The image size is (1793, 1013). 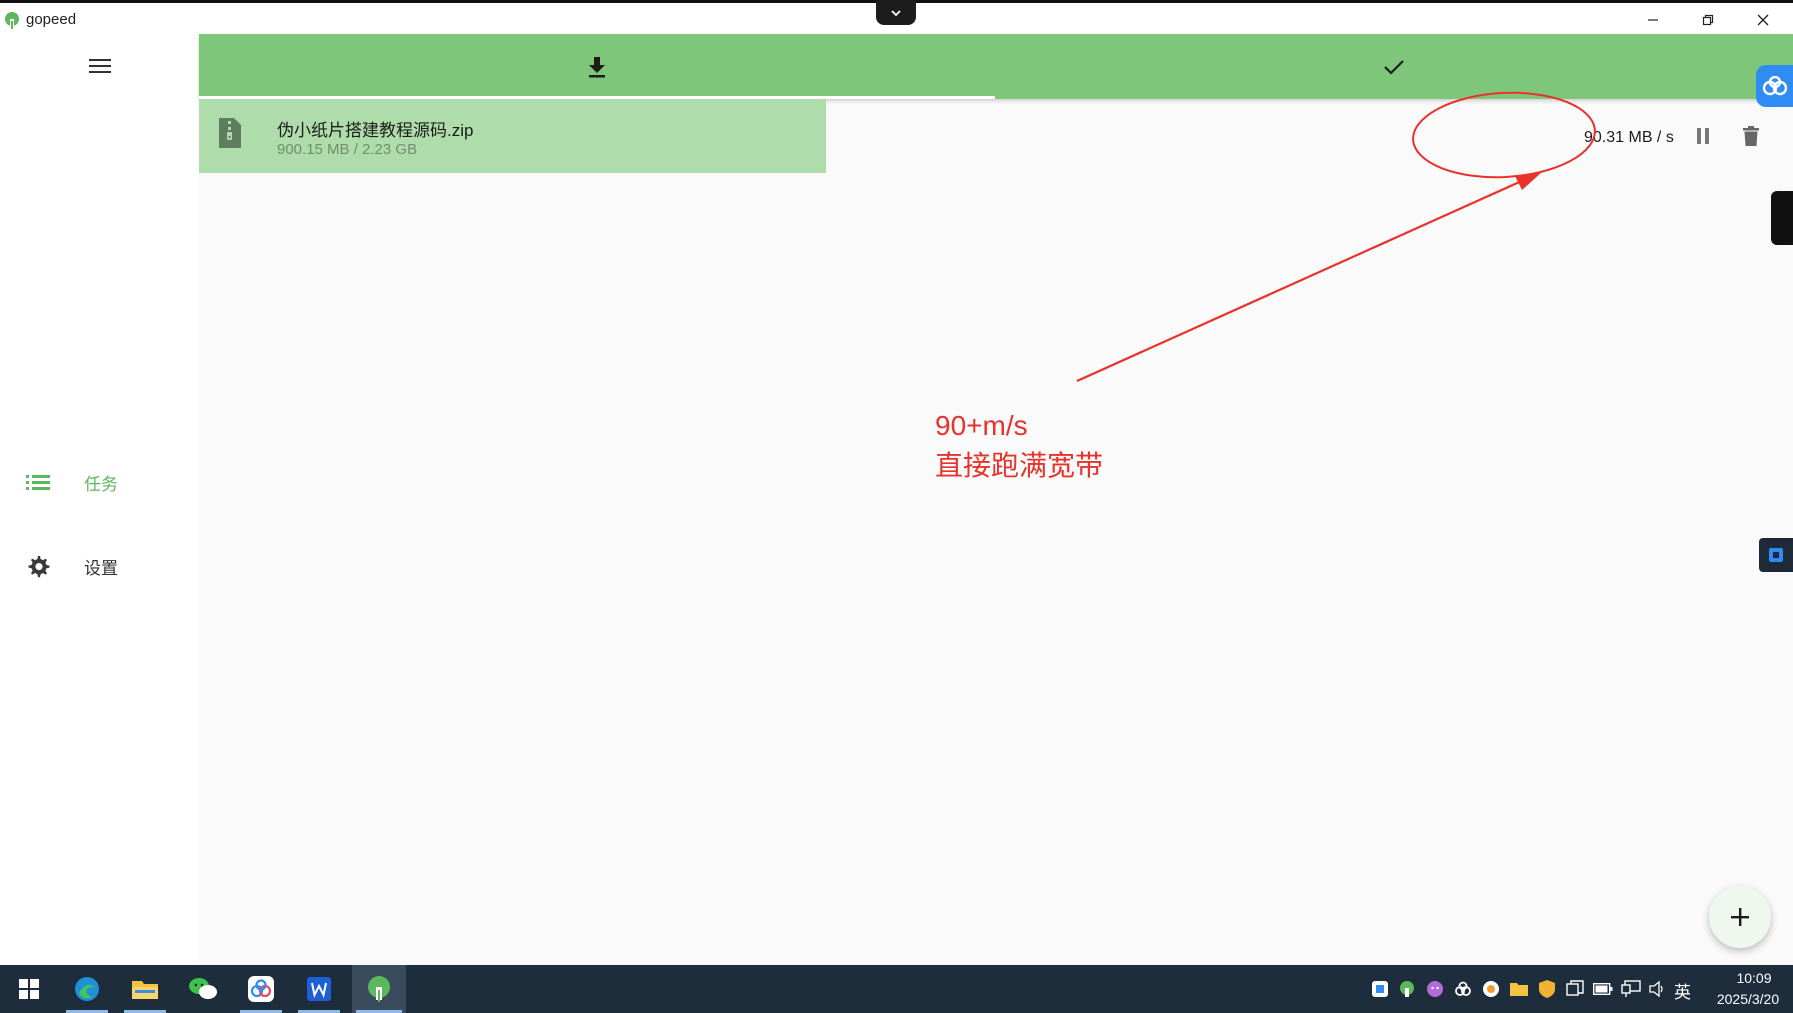 What do you see at coordinates (12, 20) in the screenshot?
I see `gopeed-logo-icon` at bounding box center [12, 20].